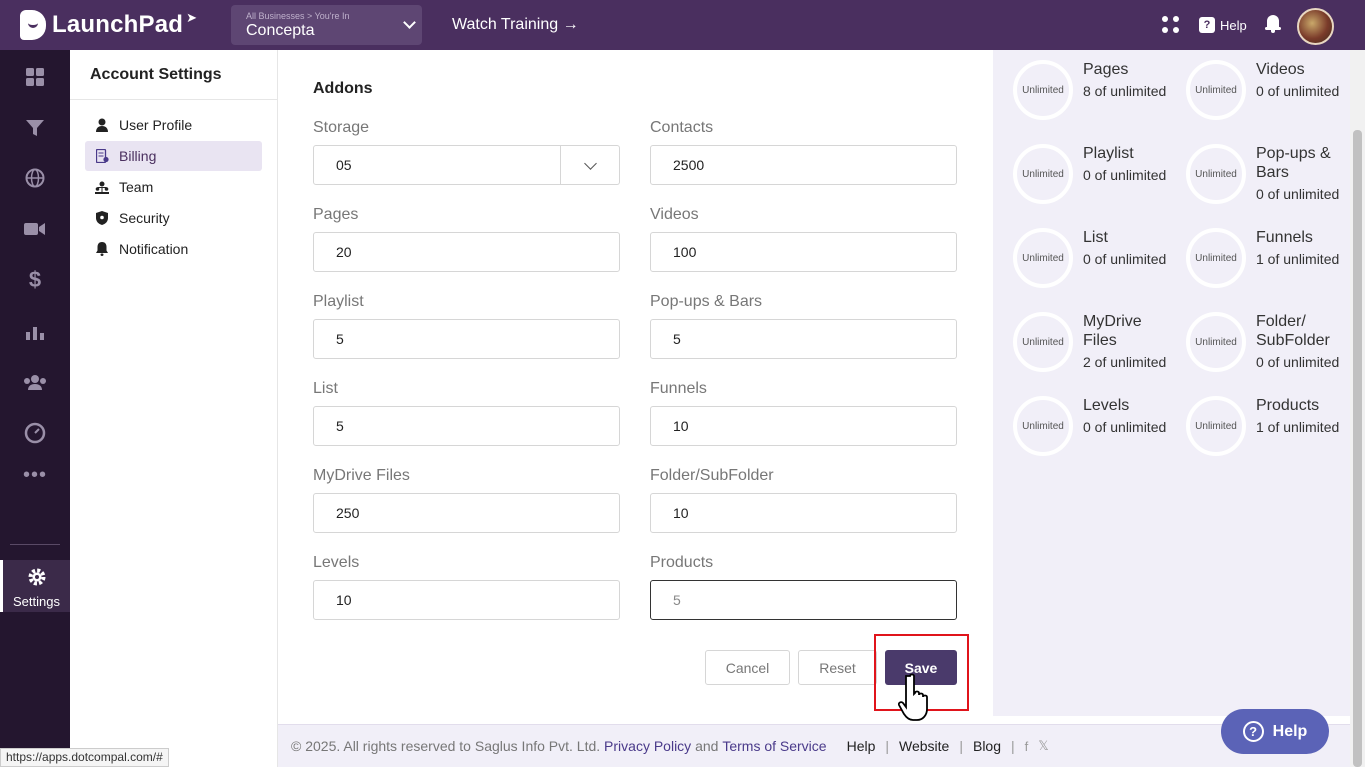  I want to click on dashboard-icon, so click(35, 77).